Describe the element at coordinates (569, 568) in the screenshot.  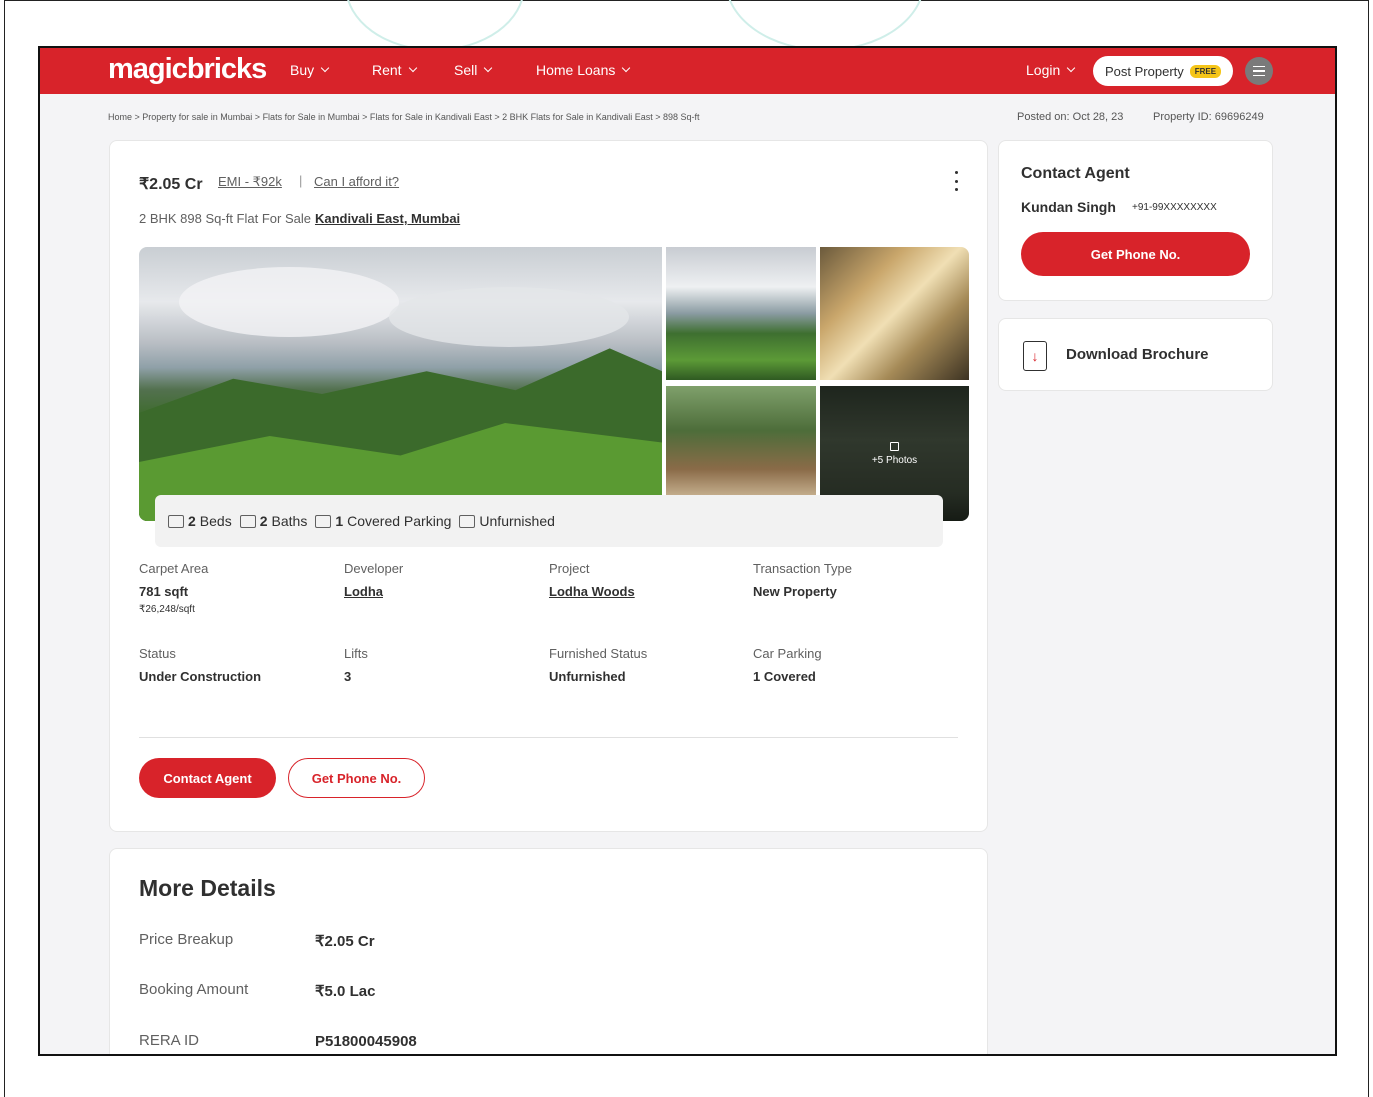
I see `detail-label: Project` at that location.